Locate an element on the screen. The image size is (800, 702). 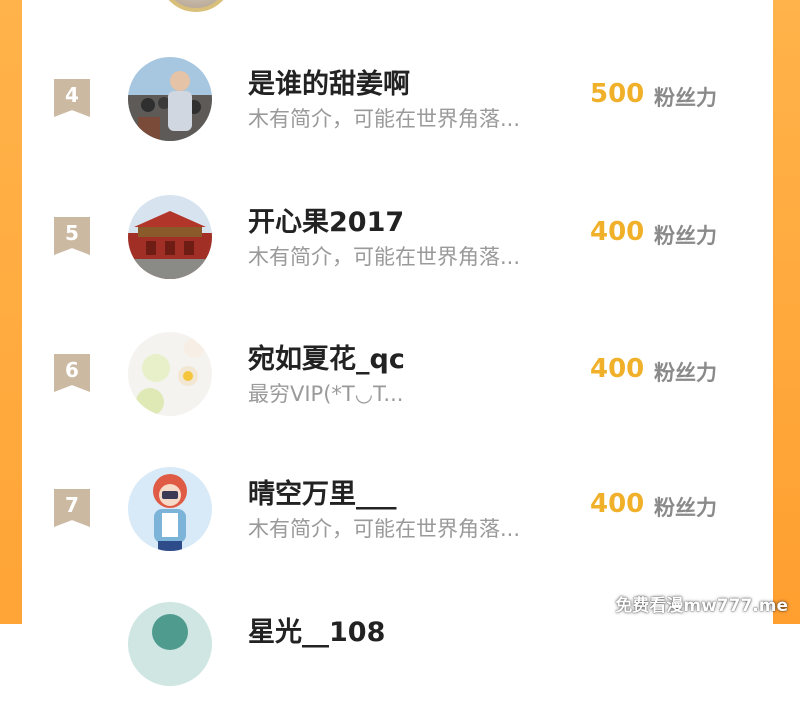
rank-badge: 4 is located at coordinates (72, 98).